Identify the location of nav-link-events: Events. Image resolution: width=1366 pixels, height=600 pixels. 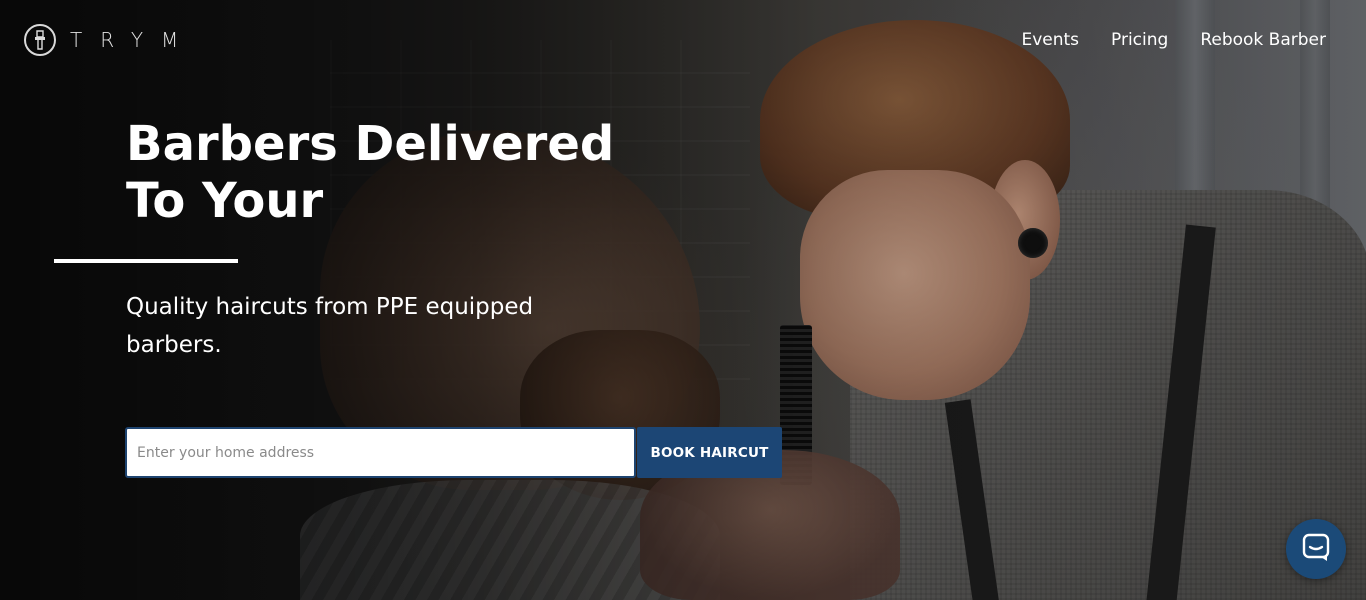
(1050, 40).